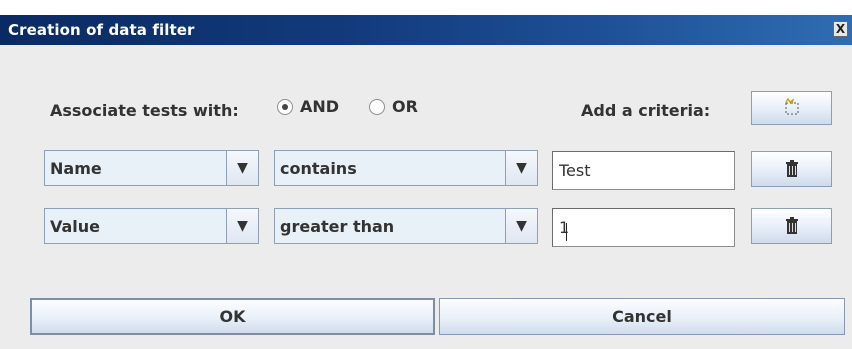 The width and height of the screenshot is (852, 349). I want to click on or-radio-label: OR, so click(405, 106).